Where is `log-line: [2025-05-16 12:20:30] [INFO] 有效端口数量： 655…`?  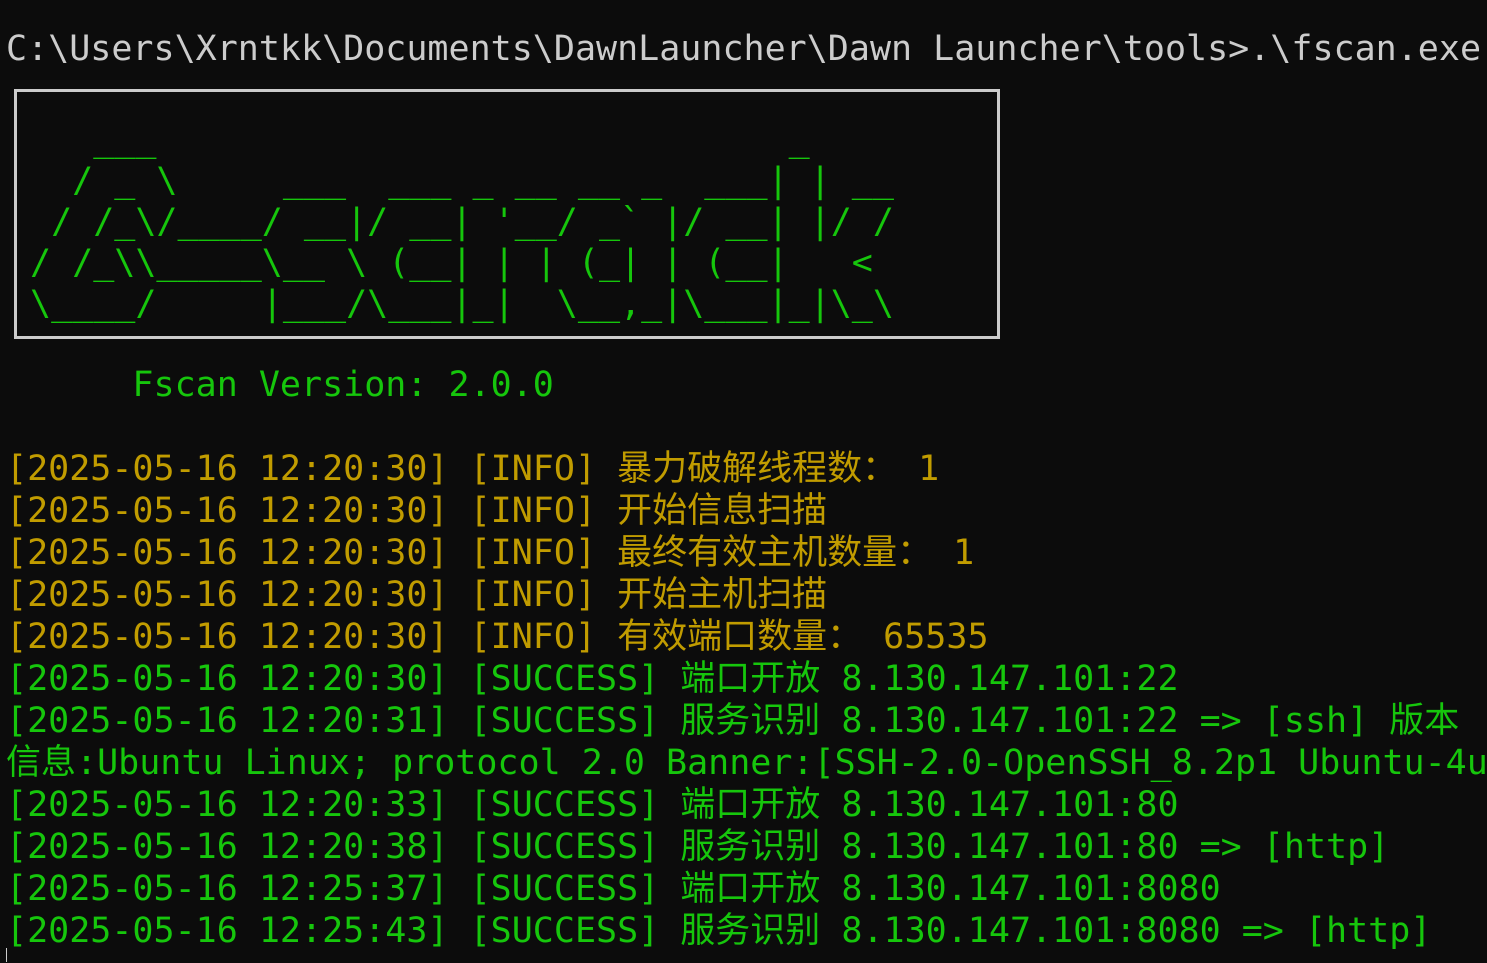
log-line: [2025-05-16 12:20:30] [INFO] 有效端口数量： 655… is located at coordinates (497, 637).